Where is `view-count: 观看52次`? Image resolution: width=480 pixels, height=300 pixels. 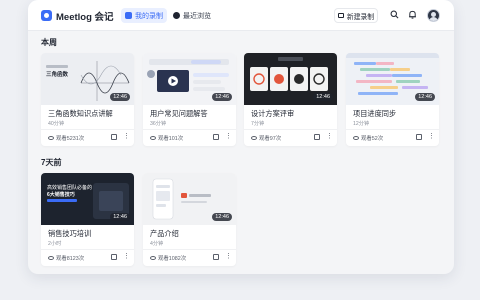
view-count: 观看52次 is located at coordinates (368, 138).